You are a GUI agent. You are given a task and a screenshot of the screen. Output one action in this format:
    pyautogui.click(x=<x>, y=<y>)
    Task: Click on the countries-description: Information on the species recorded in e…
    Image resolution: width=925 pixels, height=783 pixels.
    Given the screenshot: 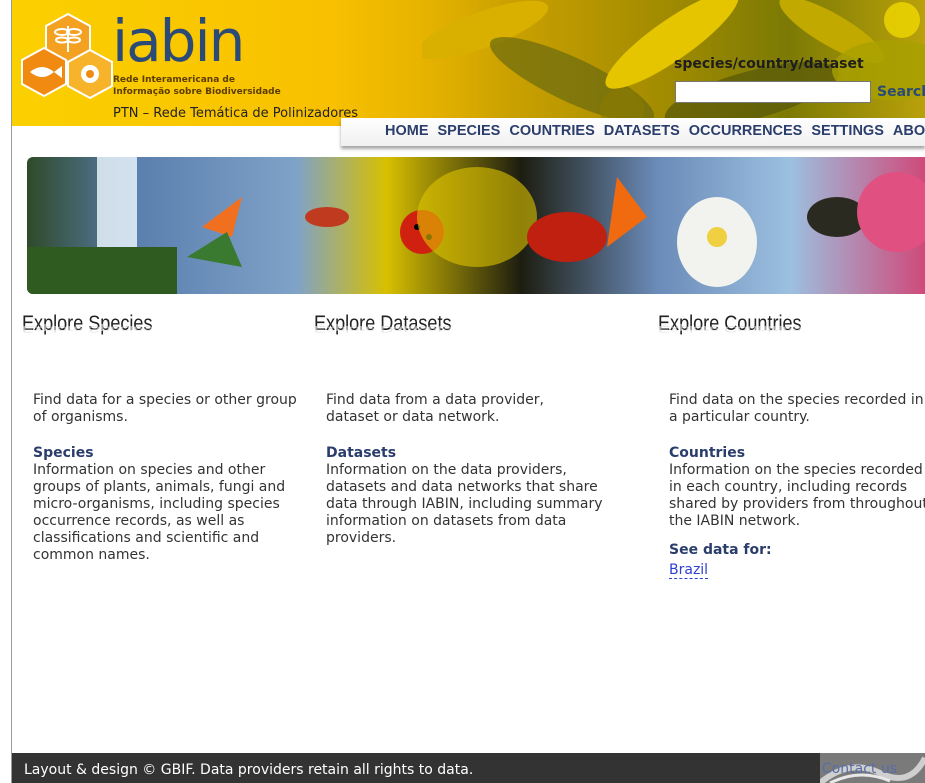 What is the action you would take?
    pyautogui.click(x=797, y=495)
    